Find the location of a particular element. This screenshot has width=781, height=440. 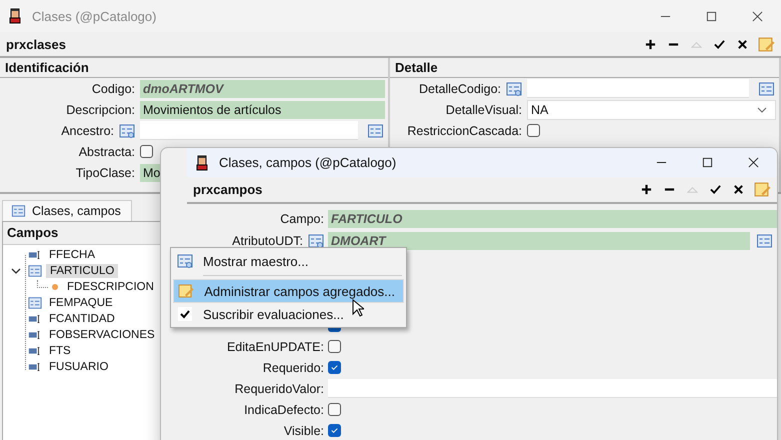

dot-icon is located at coordinates (55, 287).